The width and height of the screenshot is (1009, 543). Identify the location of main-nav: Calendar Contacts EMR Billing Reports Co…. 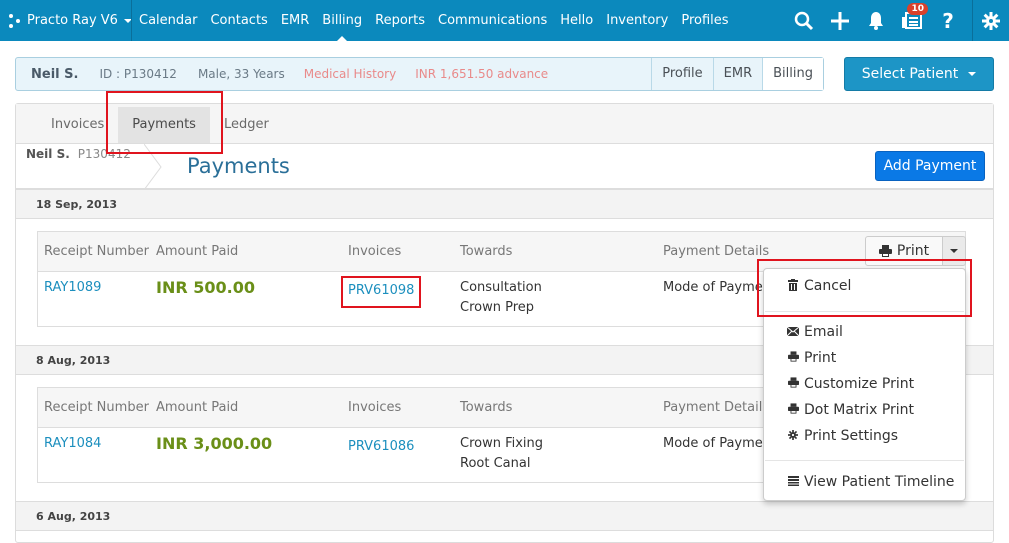
(440, 21).